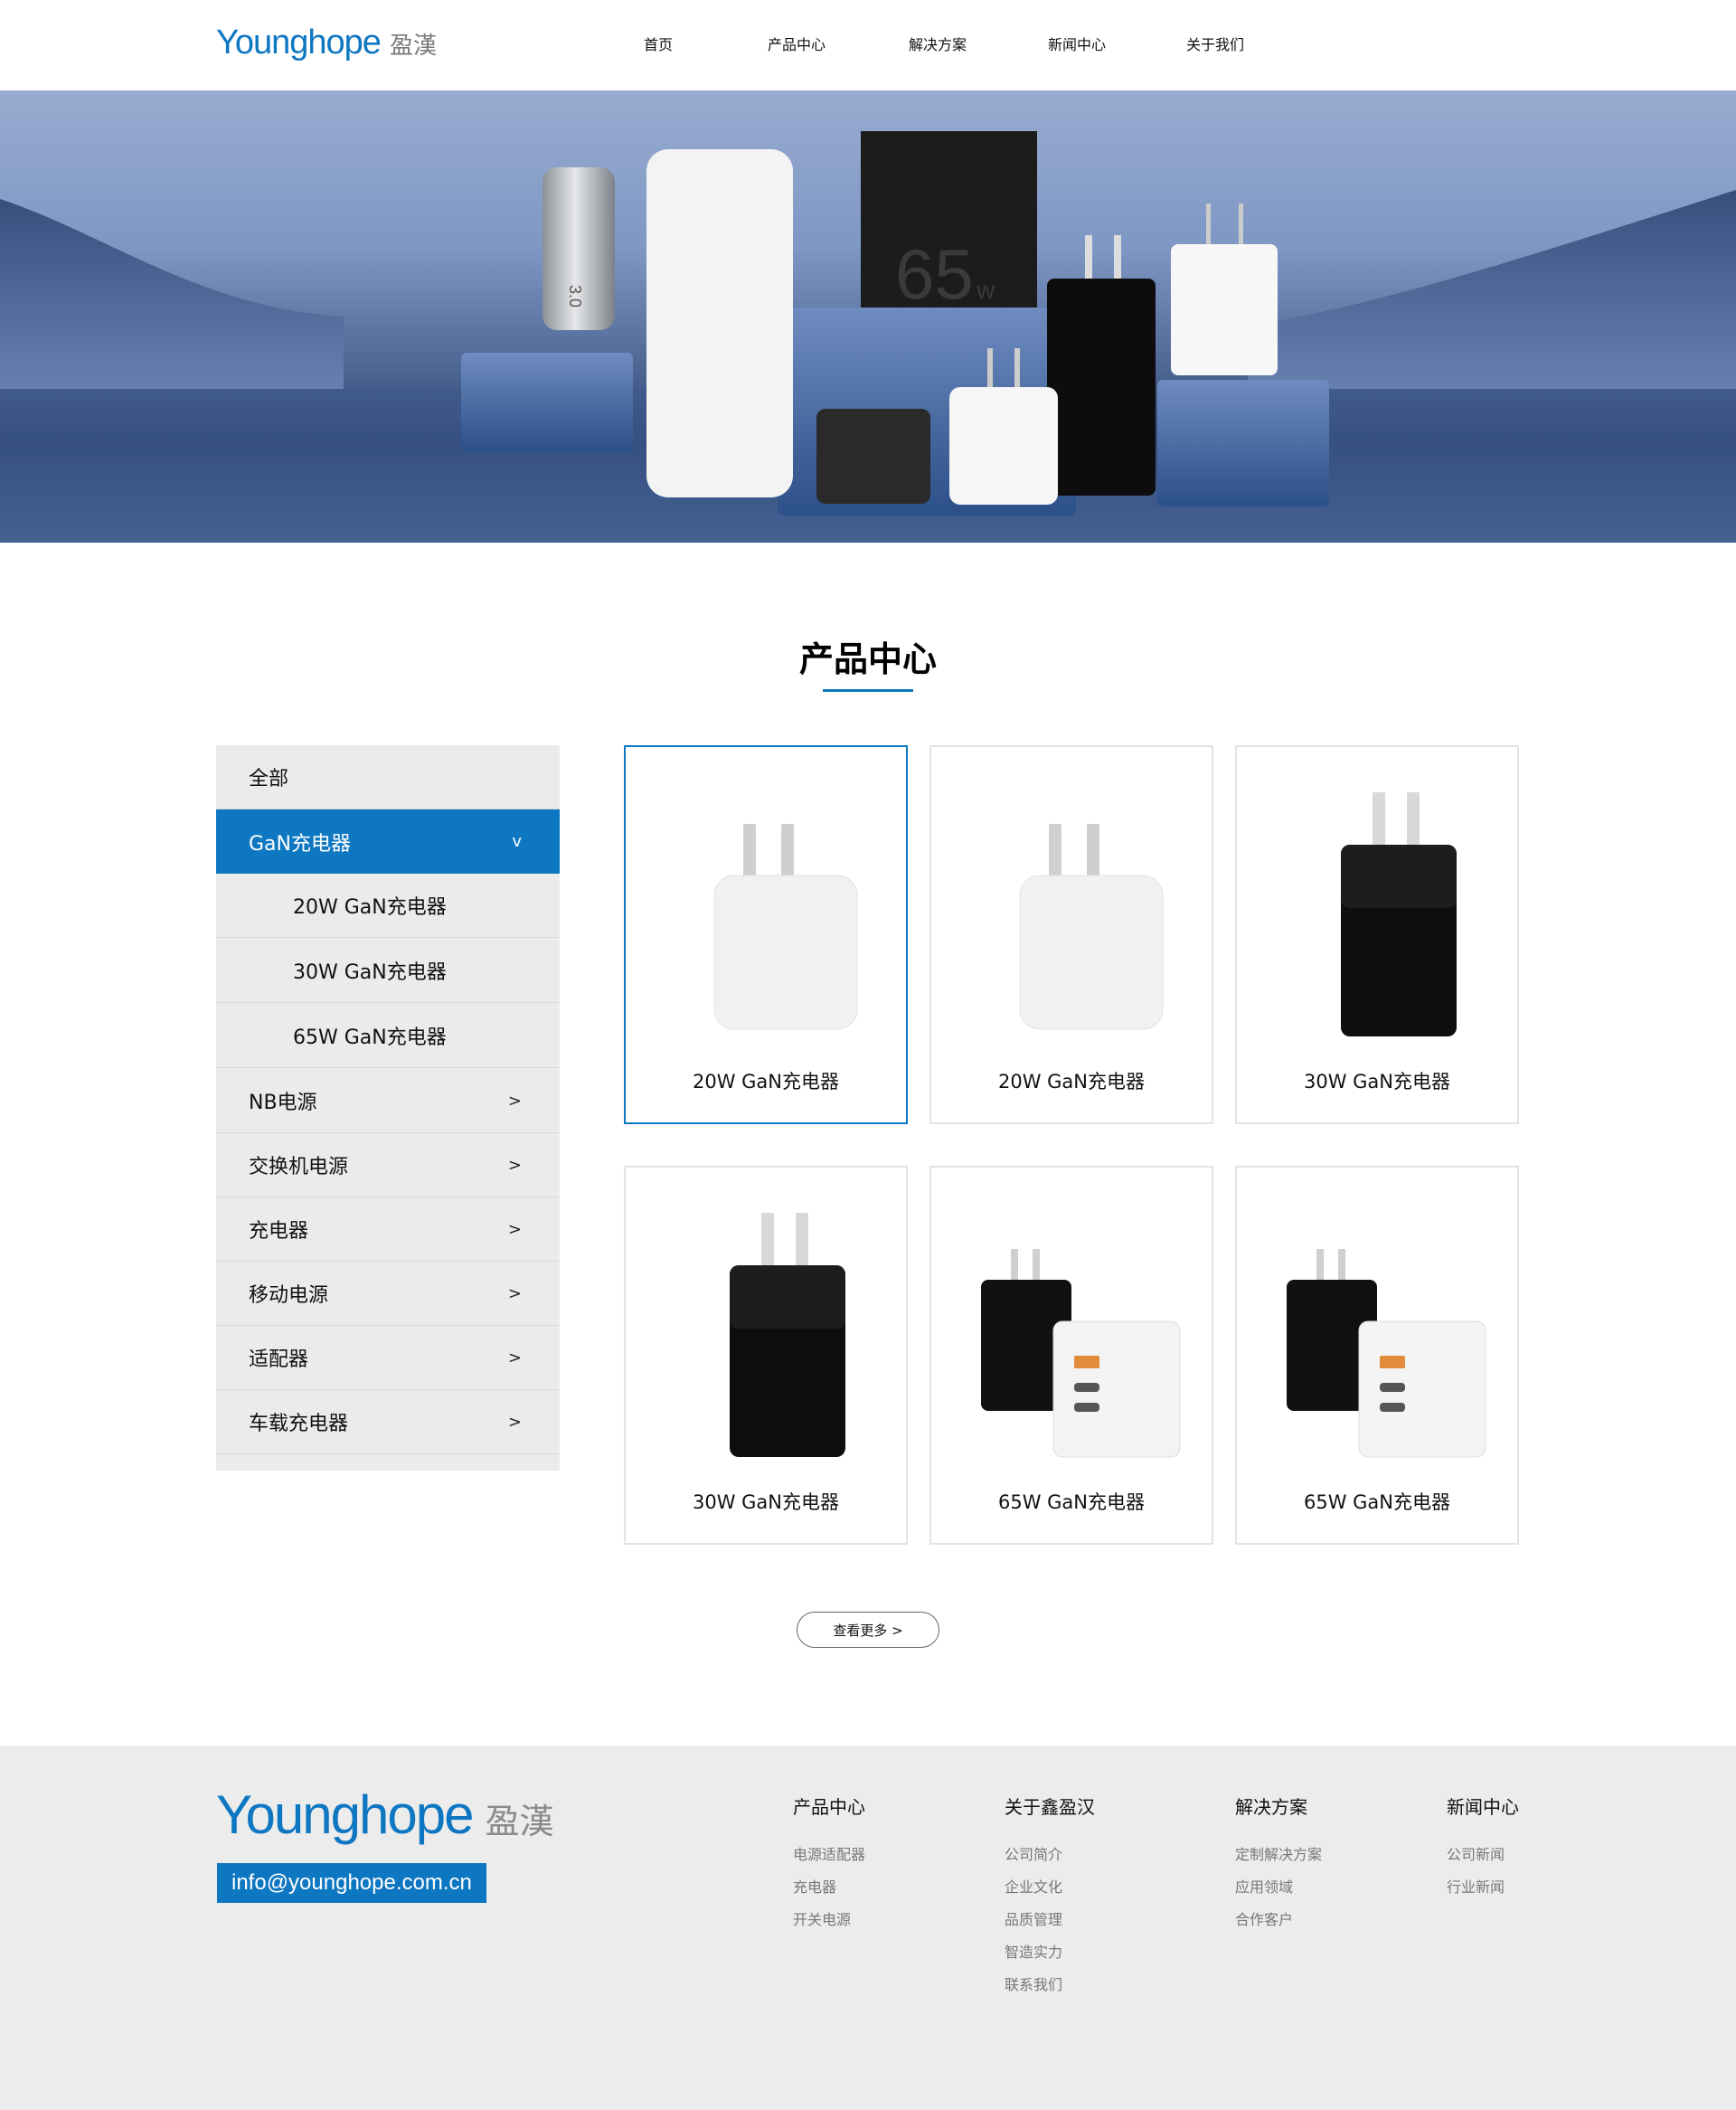  What do you see at coordinates (388, 1229) in the screenshot?
I see `sidebar-item-charger: 充电器 >` at bounding box center [388, 1229].